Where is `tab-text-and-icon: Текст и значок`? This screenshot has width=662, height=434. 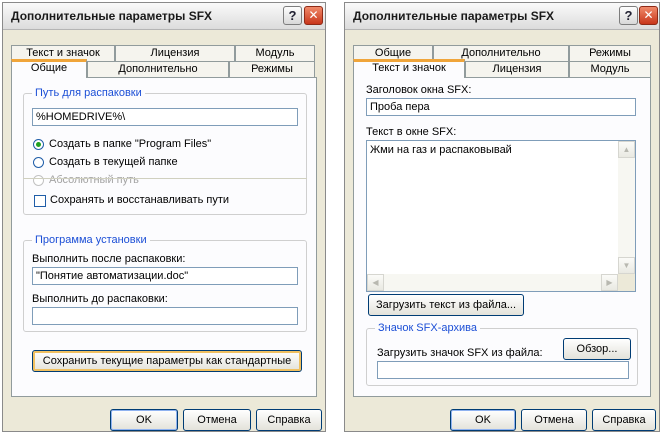
tab-text-and-icon: Текст и значок is located at coordinates (409, 68).